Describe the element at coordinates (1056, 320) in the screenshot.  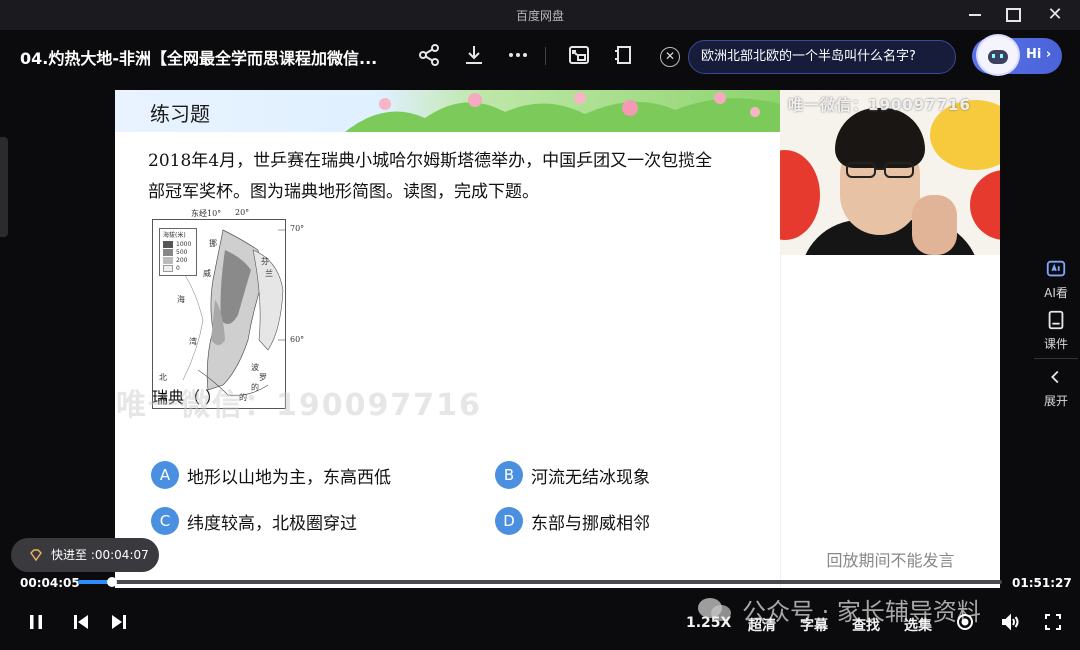
I see `courseware-icon` at that location.